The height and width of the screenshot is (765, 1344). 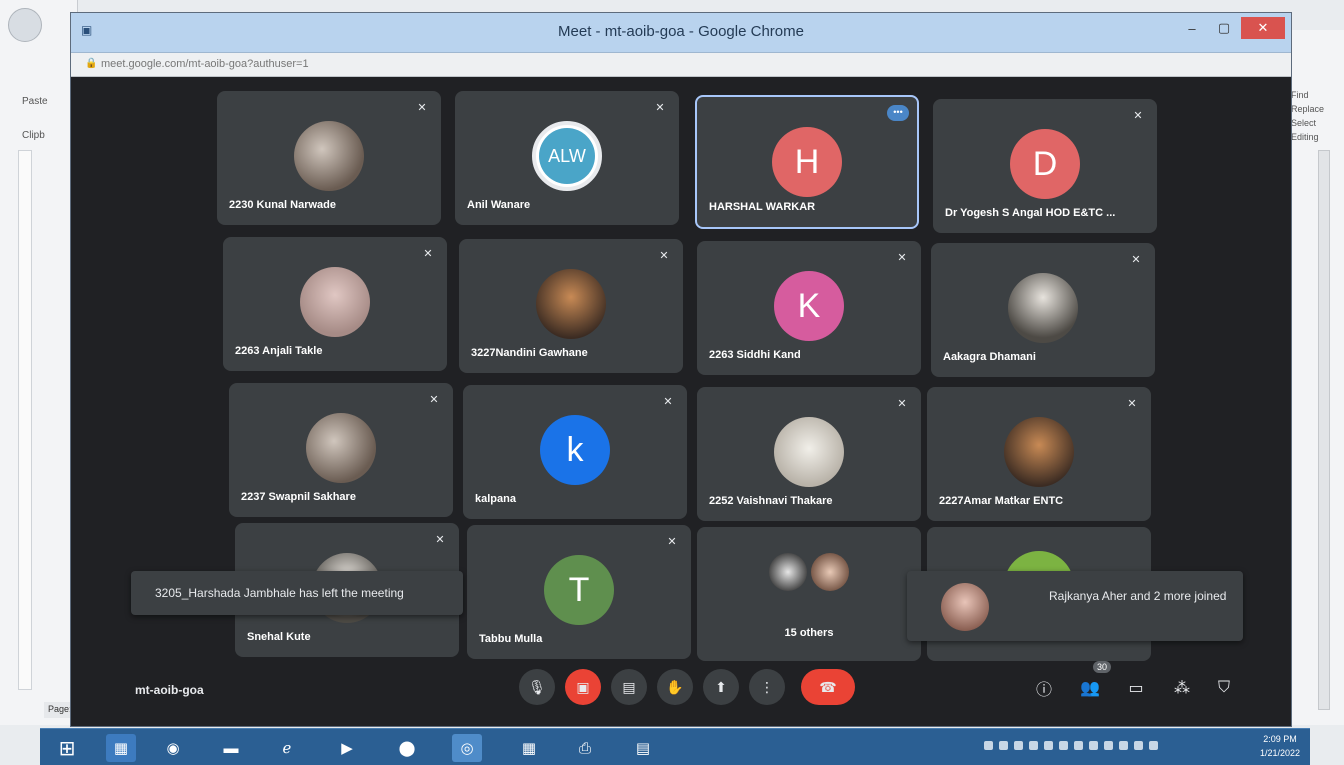 I want to click on taskbar-app: ℯ, so click(x=287, y=748).